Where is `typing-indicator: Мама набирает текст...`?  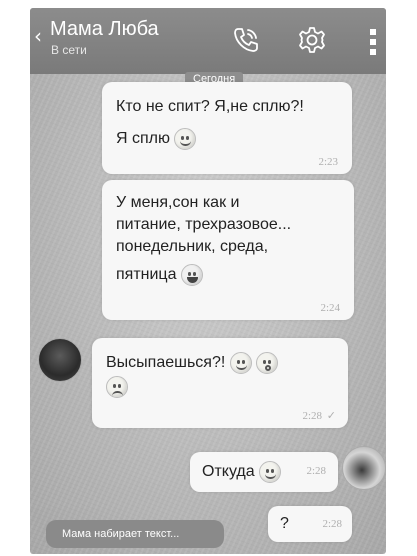 typing-indicator: Мама набирает текст... is located at coordinates (135, 534).